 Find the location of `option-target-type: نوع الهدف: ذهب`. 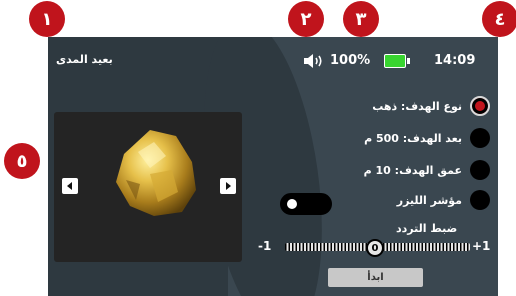

option-target-type: نوع الهدف: ذهب is located at coordinates (431, 106).